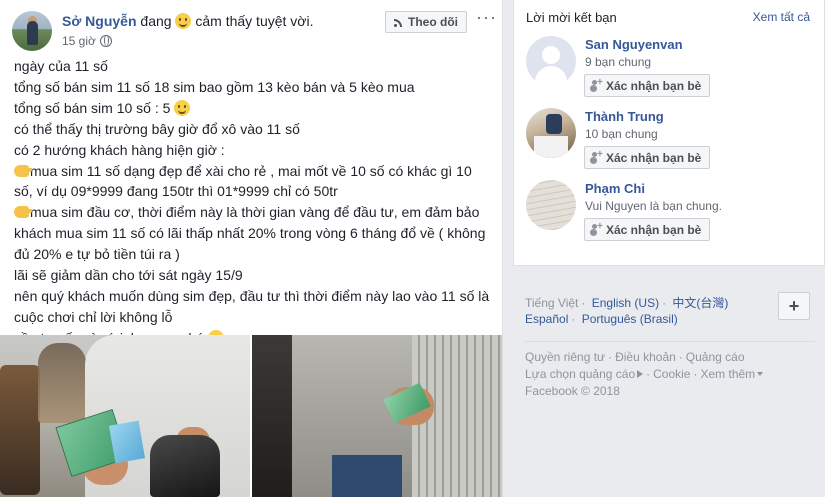 This screenshot has width=825, height=497. What do you see at coordinates (551, 55) in the screenshot?
I see `default-avatar-head` at bounding box center [551, 55].